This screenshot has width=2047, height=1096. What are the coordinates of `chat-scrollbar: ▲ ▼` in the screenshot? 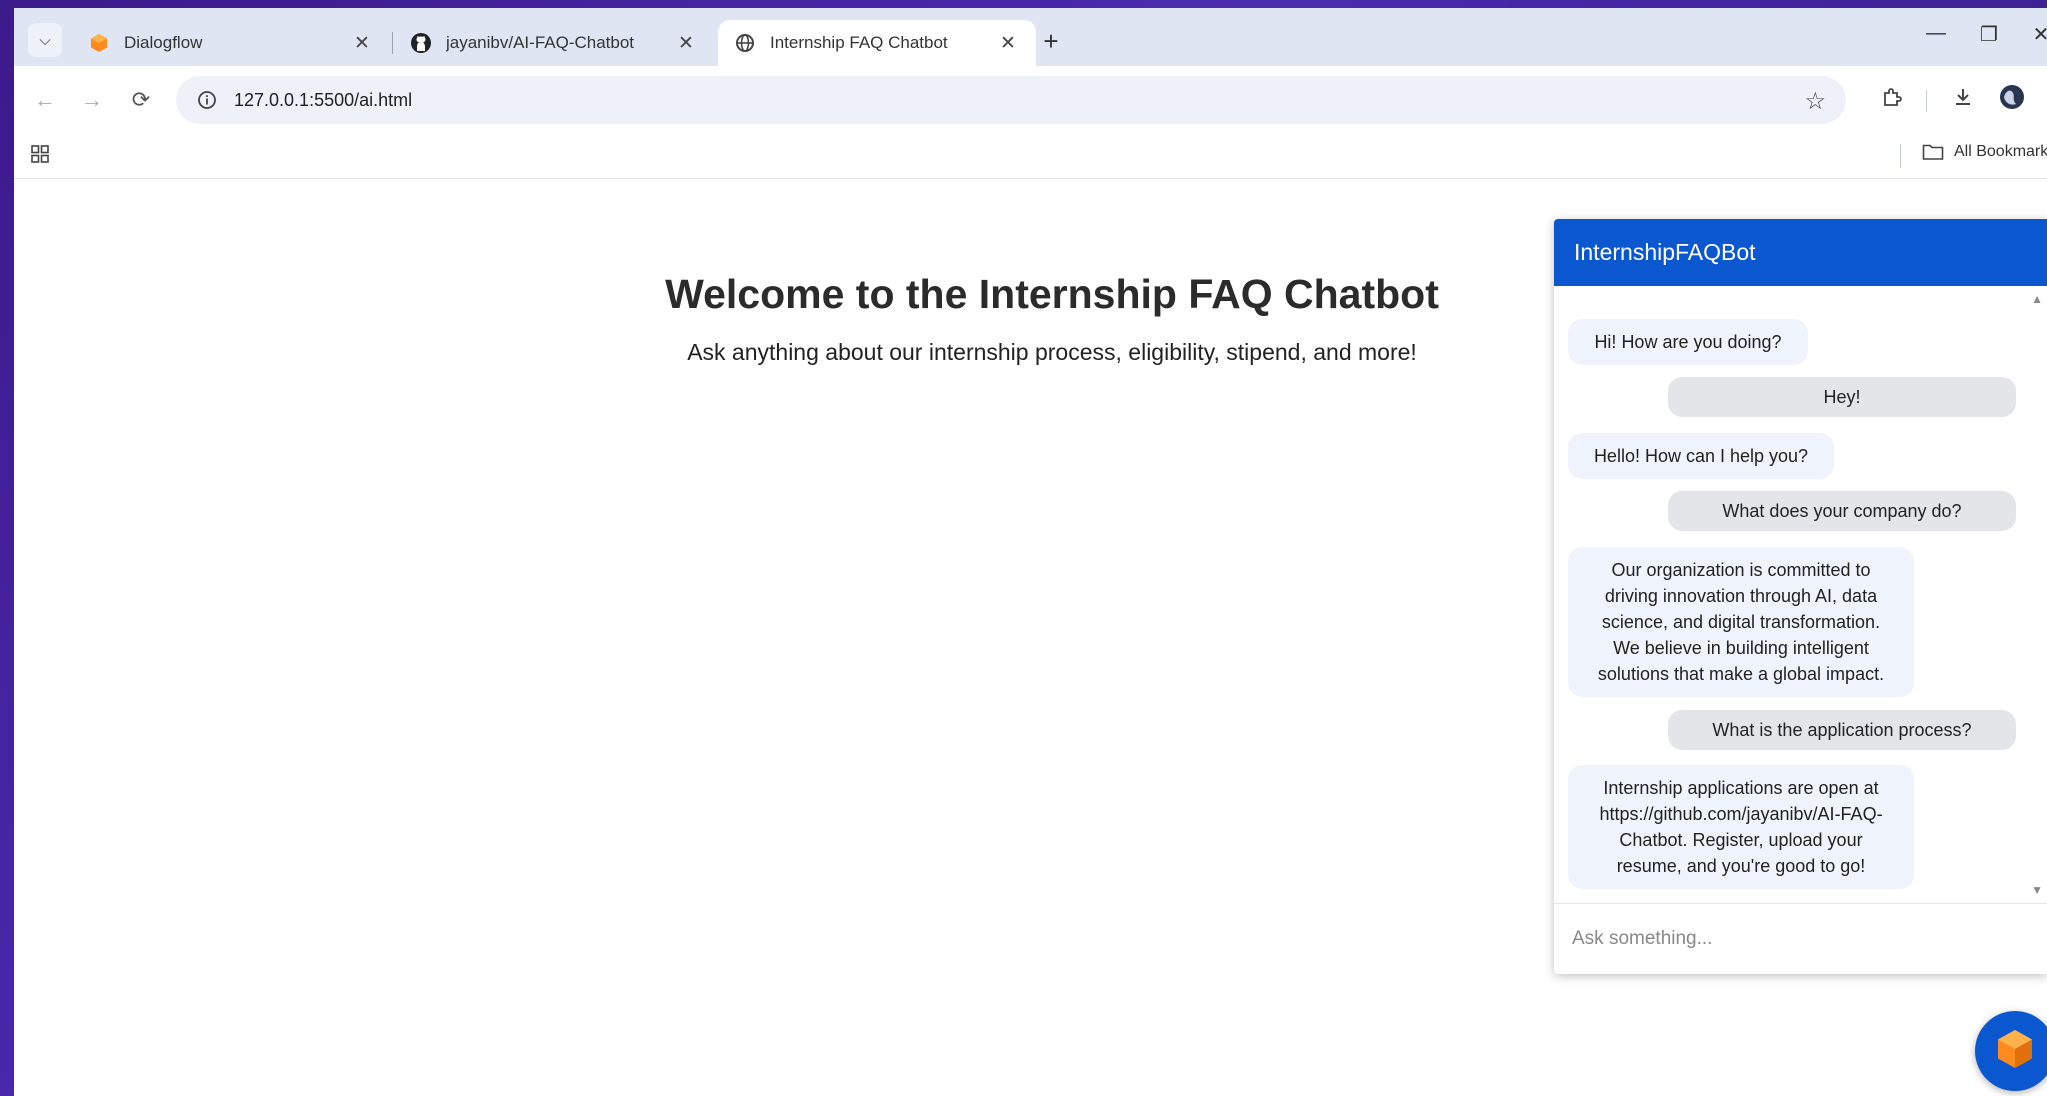 It's located at (2038, 594).